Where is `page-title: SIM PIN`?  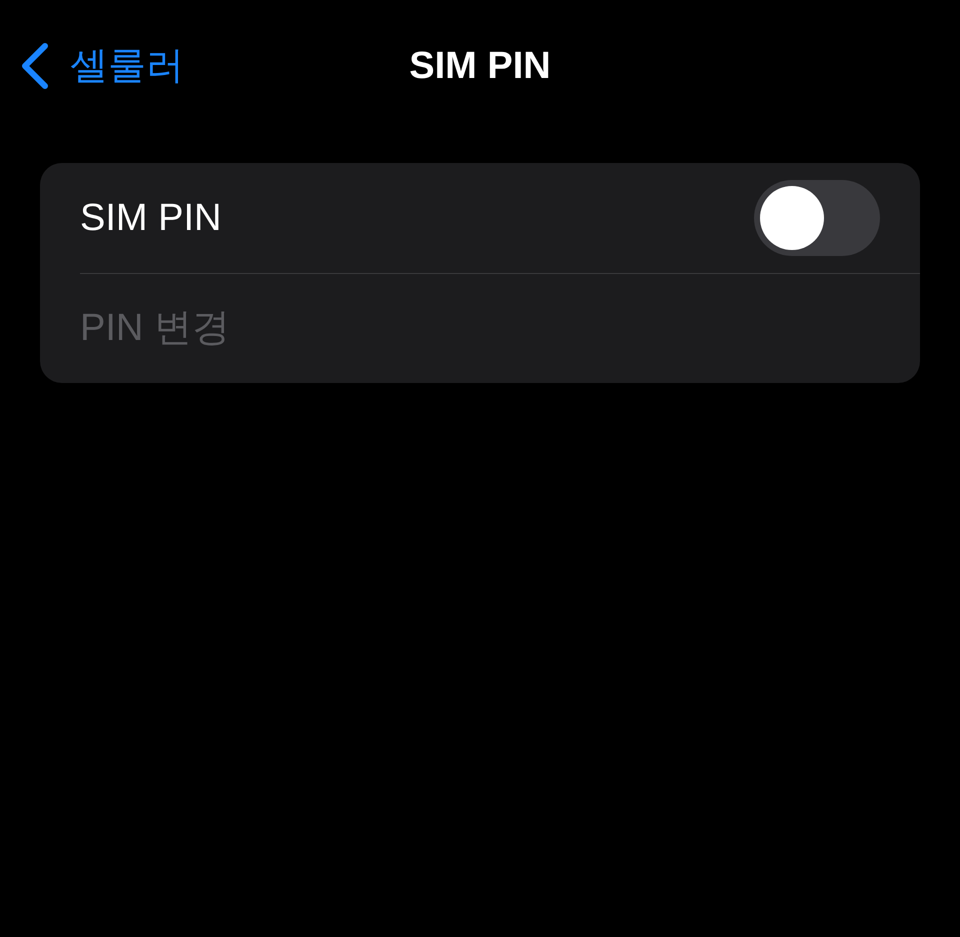
page-title: SIM PIN is located at coordinates (480, 66).